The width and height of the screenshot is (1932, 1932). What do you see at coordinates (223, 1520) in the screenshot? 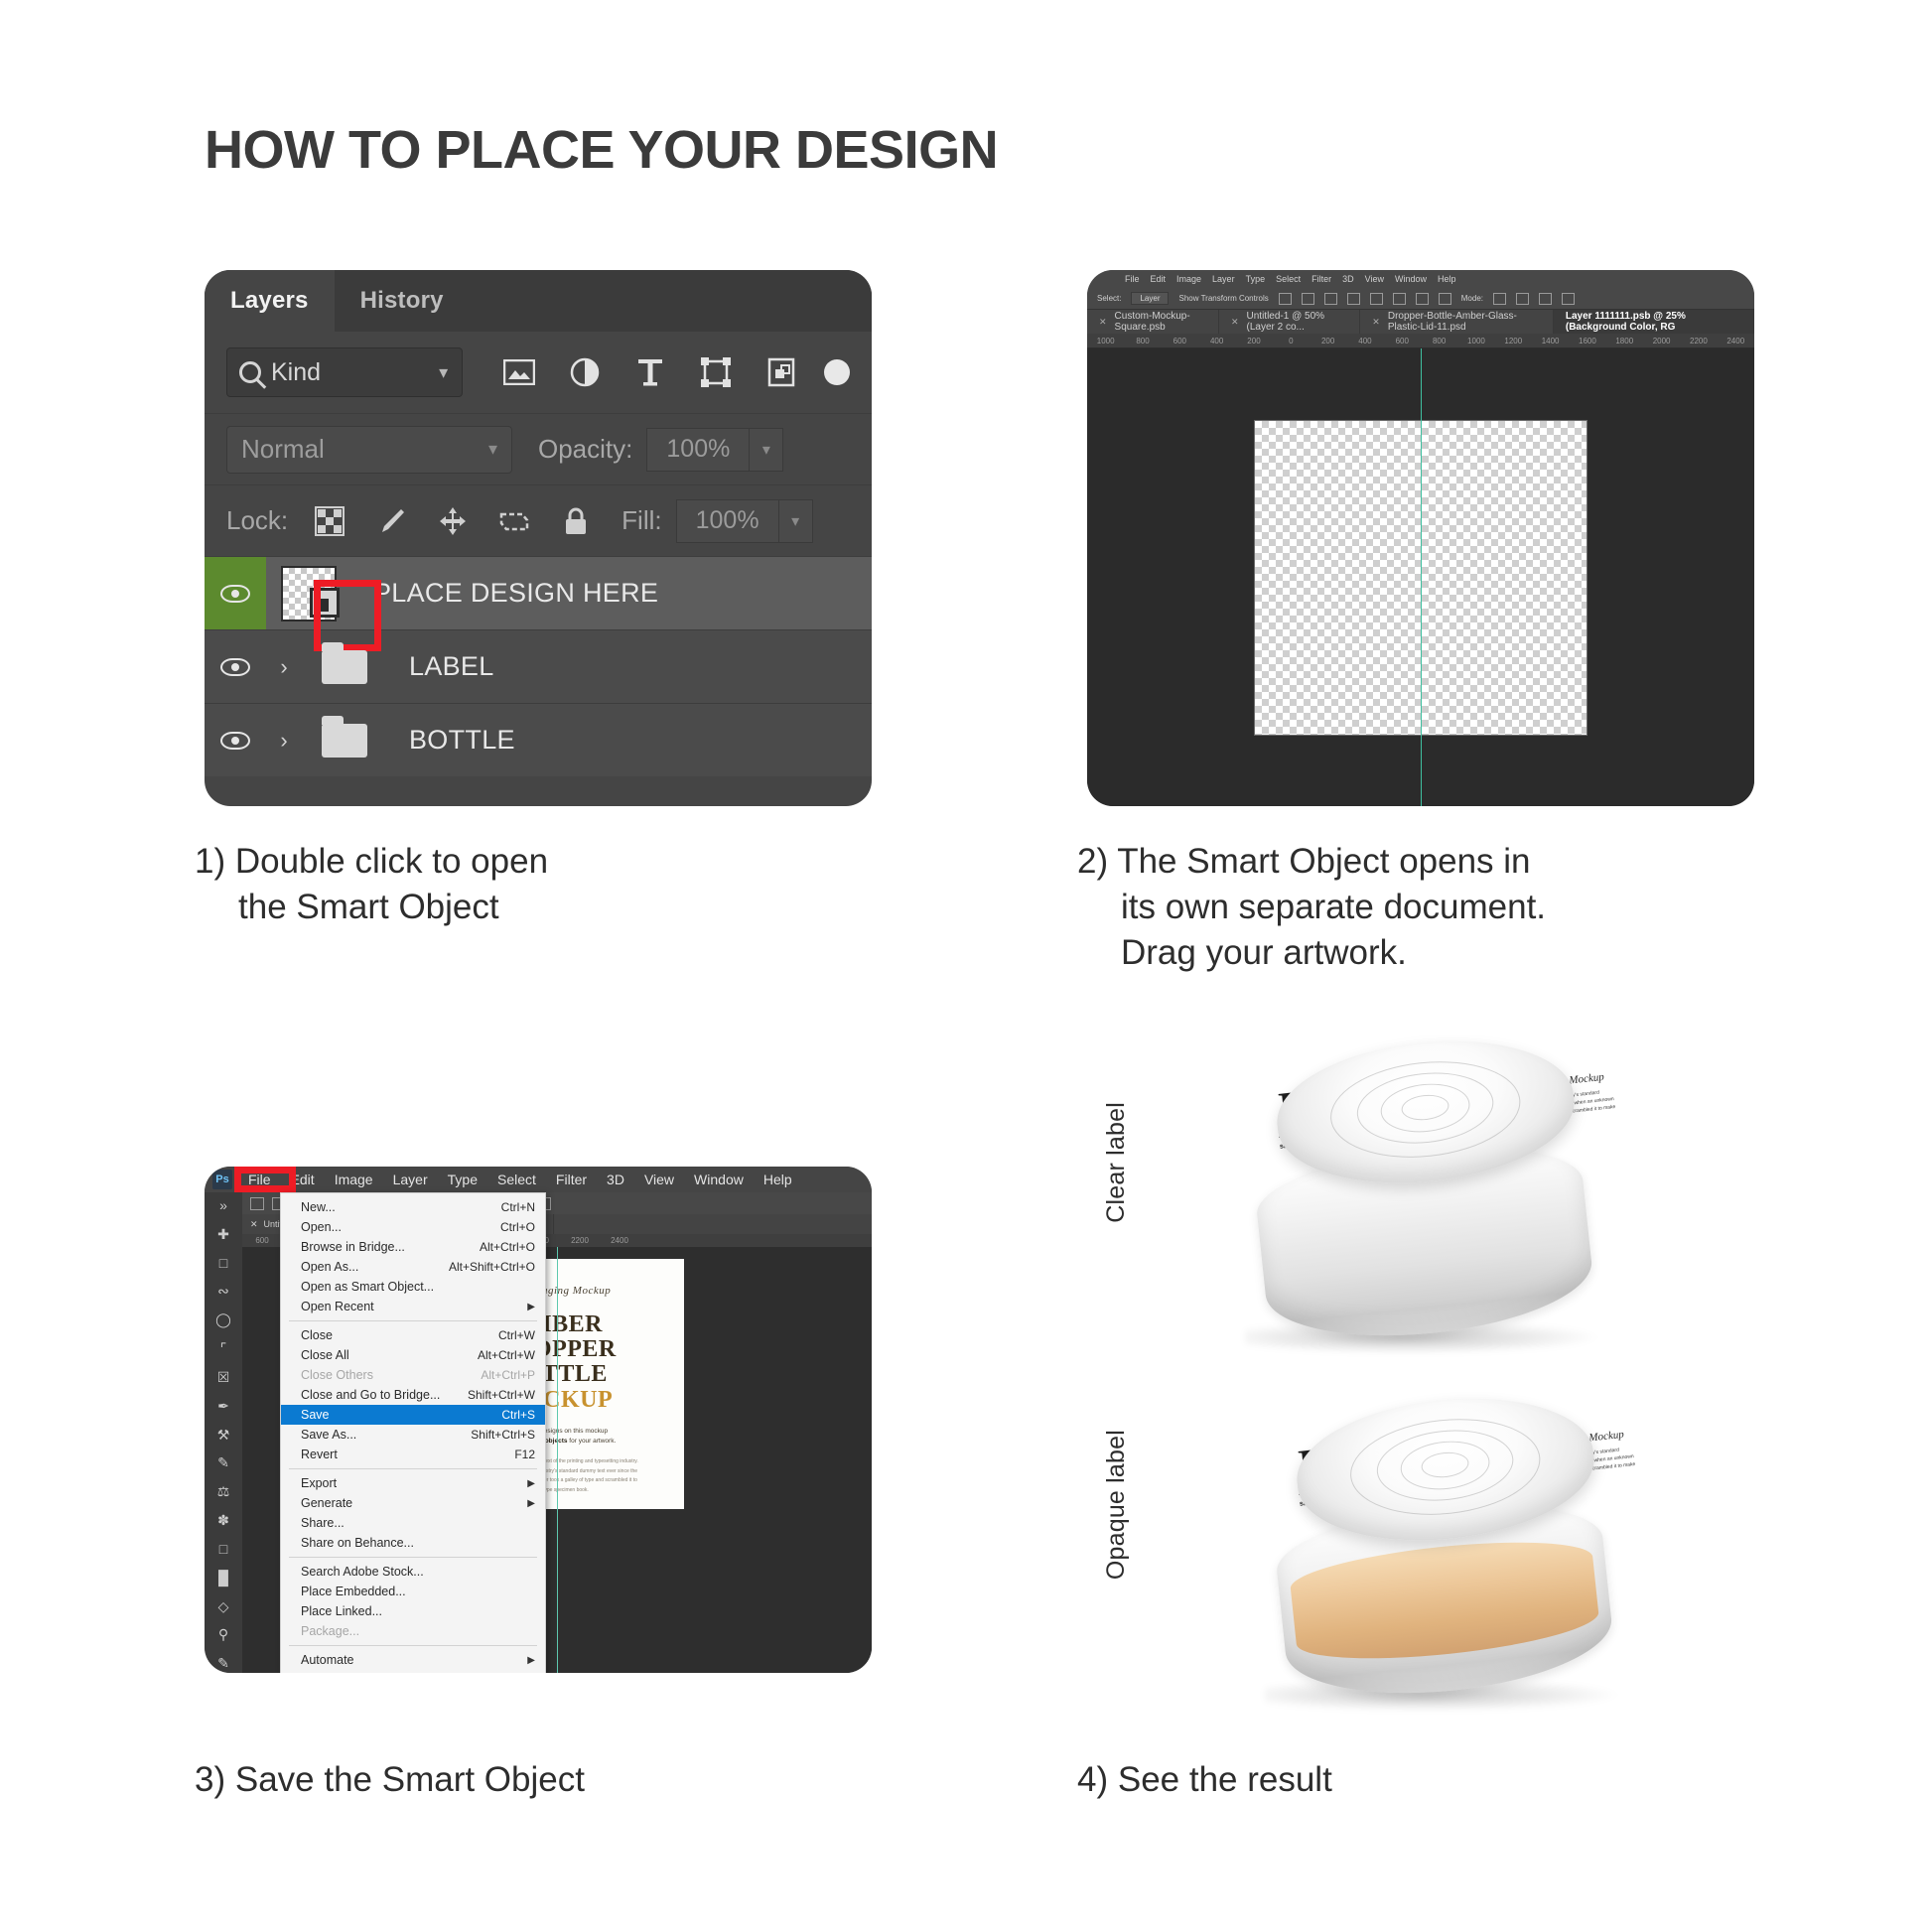
I see `history-brush-tool-icon: ✽` at bounding box center [223, 1520].